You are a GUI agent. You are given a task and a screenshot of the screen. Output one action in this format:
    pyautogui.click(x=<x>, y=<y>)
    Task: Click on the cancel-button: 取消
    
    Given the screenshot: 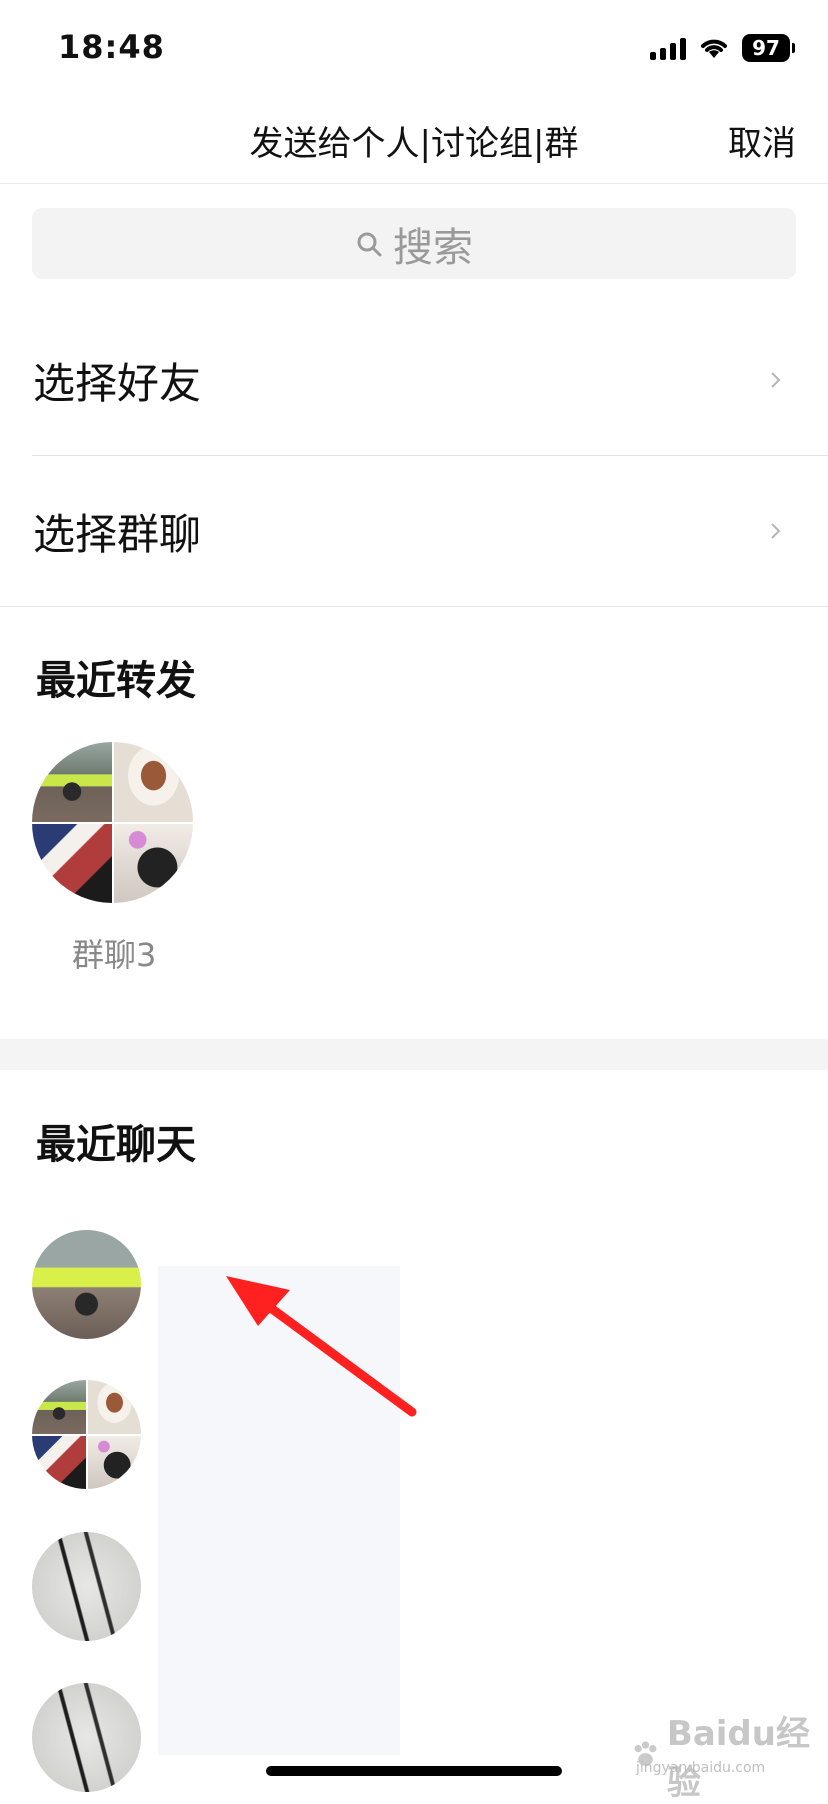 What is the action you would take?
    pyautogui.click(x=762, y=140)
    